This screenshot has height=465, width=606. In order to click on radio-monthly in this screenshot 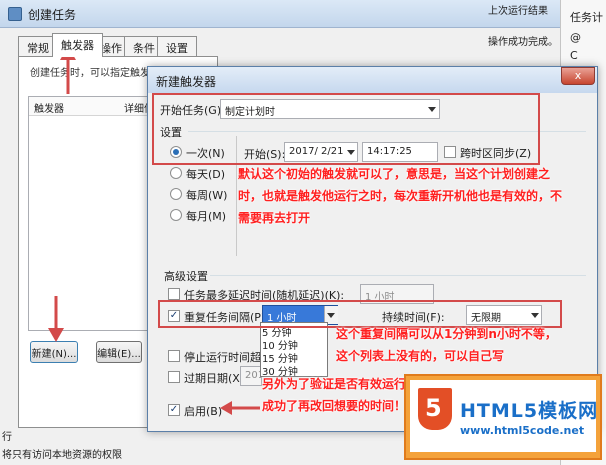, I will do `click(176, 215)`.